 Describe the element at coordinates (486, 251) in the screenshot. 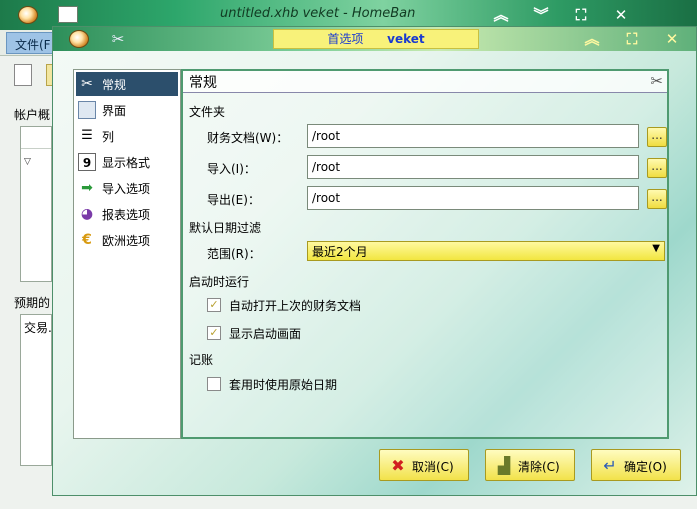

I see `range-select: 最近2个月 ▼` at that location.